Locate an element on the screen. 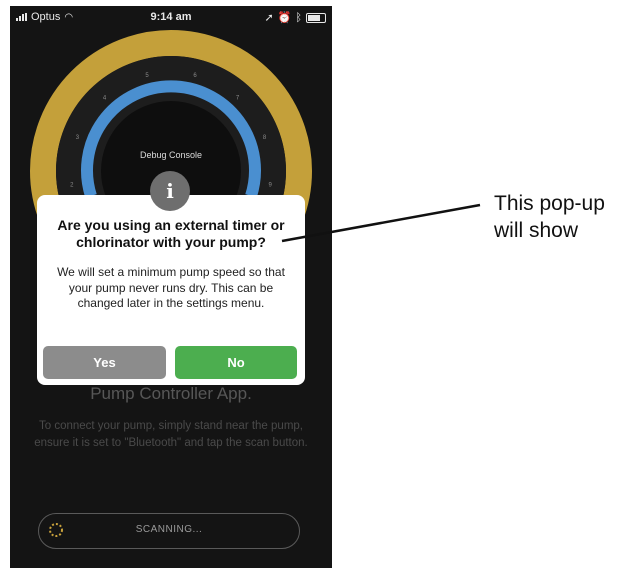 This screenshot has width=629, height=573. annotation-line-2: will show is located at coordinates (536, 230).